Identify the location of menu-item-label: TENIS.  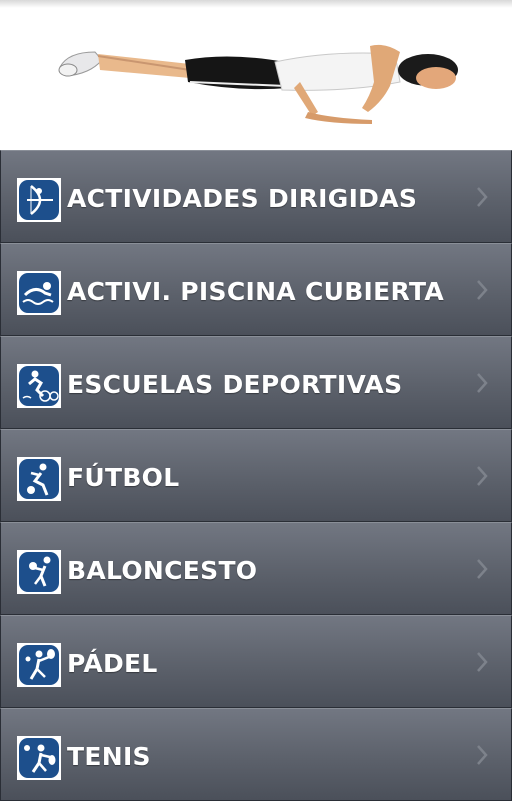
(109, 756).